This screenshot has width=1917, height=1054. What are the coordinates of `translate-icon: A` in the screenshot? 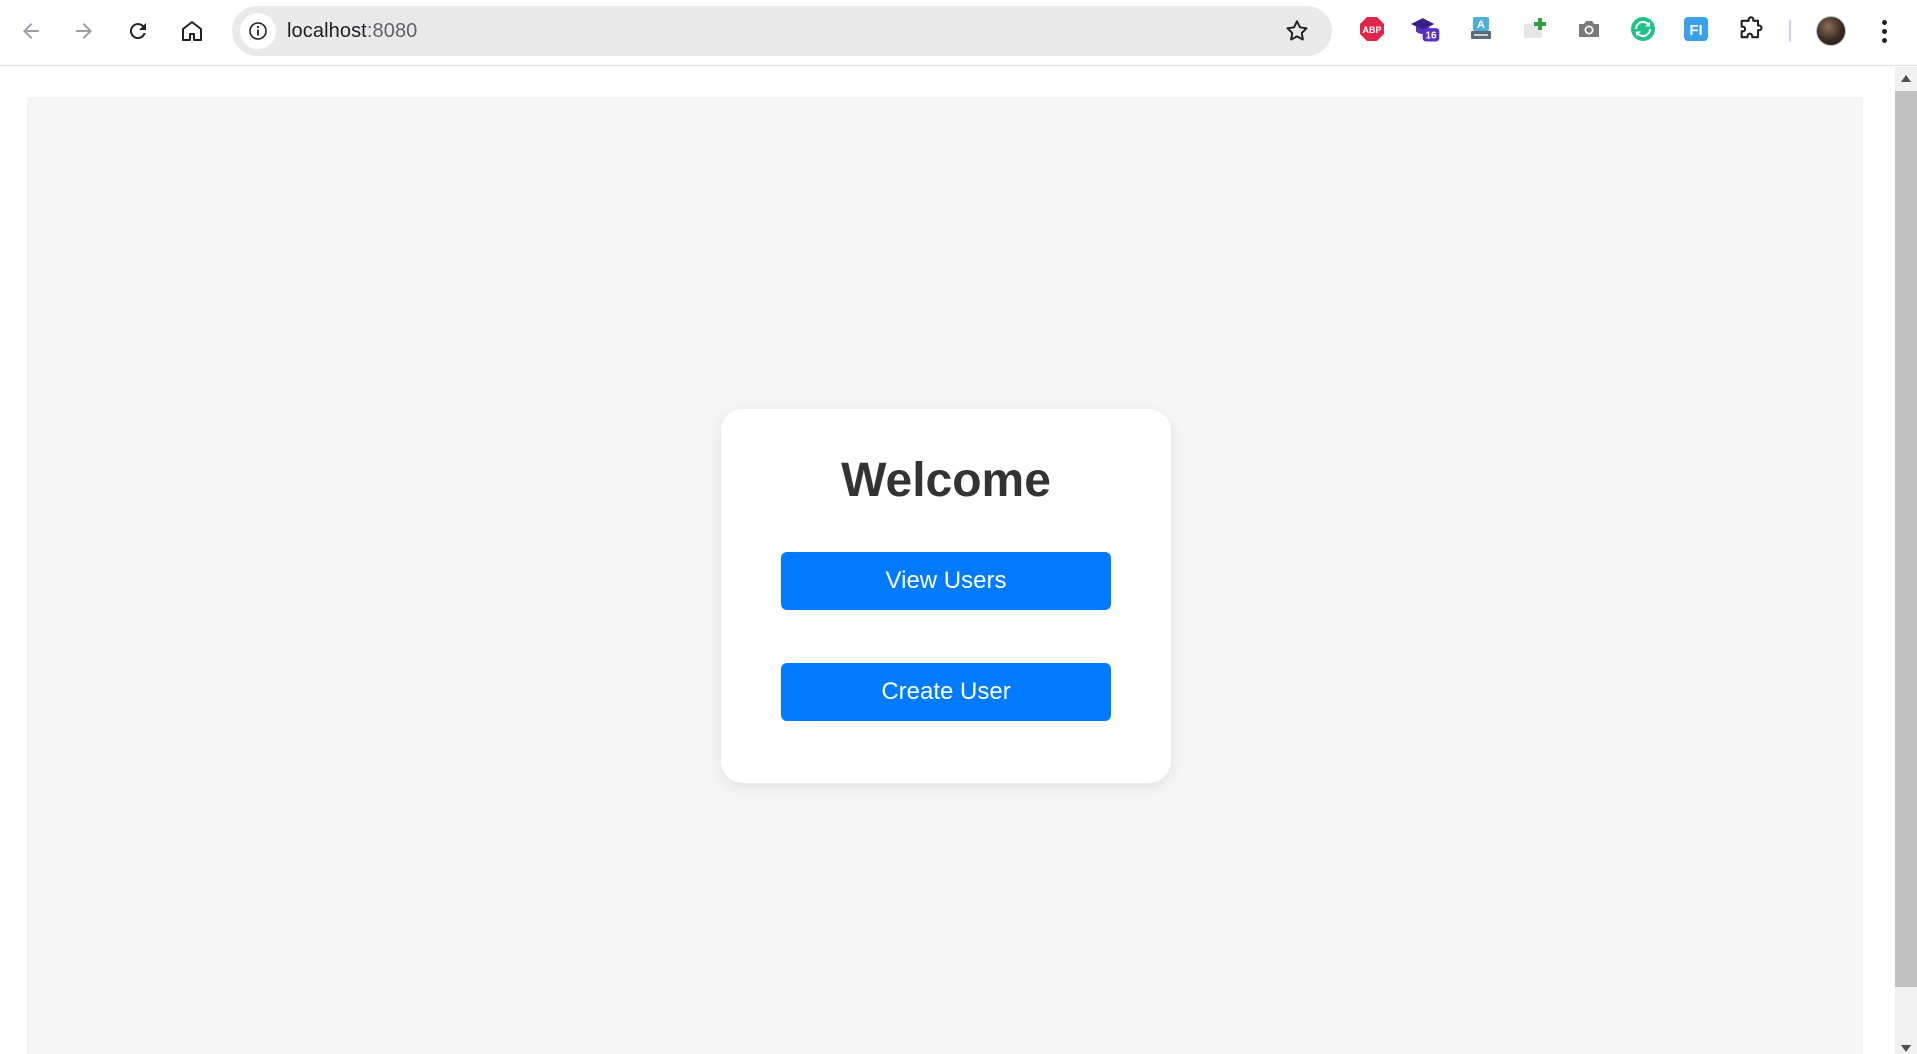 It's located at (1481, 29).